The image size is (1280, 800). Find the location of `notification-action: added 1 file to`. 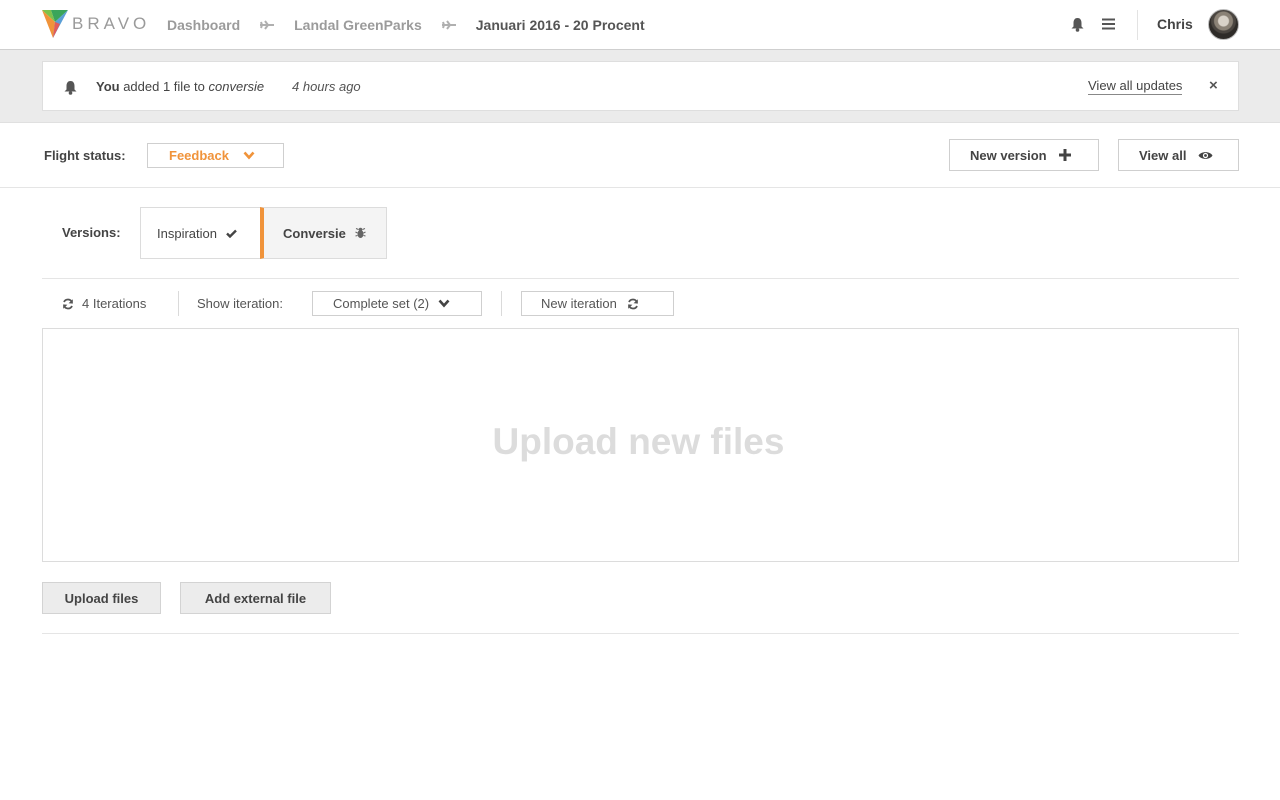

notification-action: added 1 file to is located at coordinates (164, 86).